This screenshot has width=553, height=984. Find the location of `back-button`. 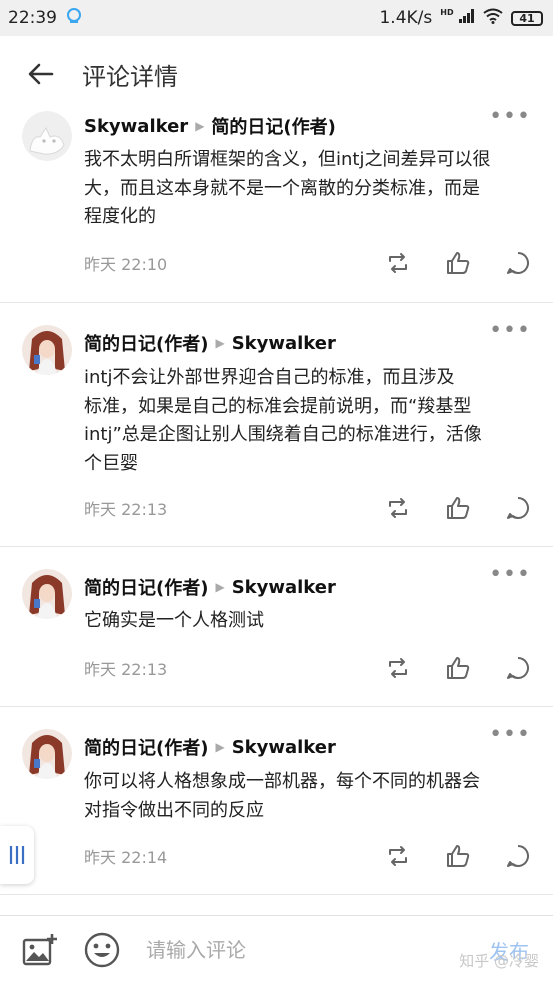

back-button is located at coordinates (41, 74).